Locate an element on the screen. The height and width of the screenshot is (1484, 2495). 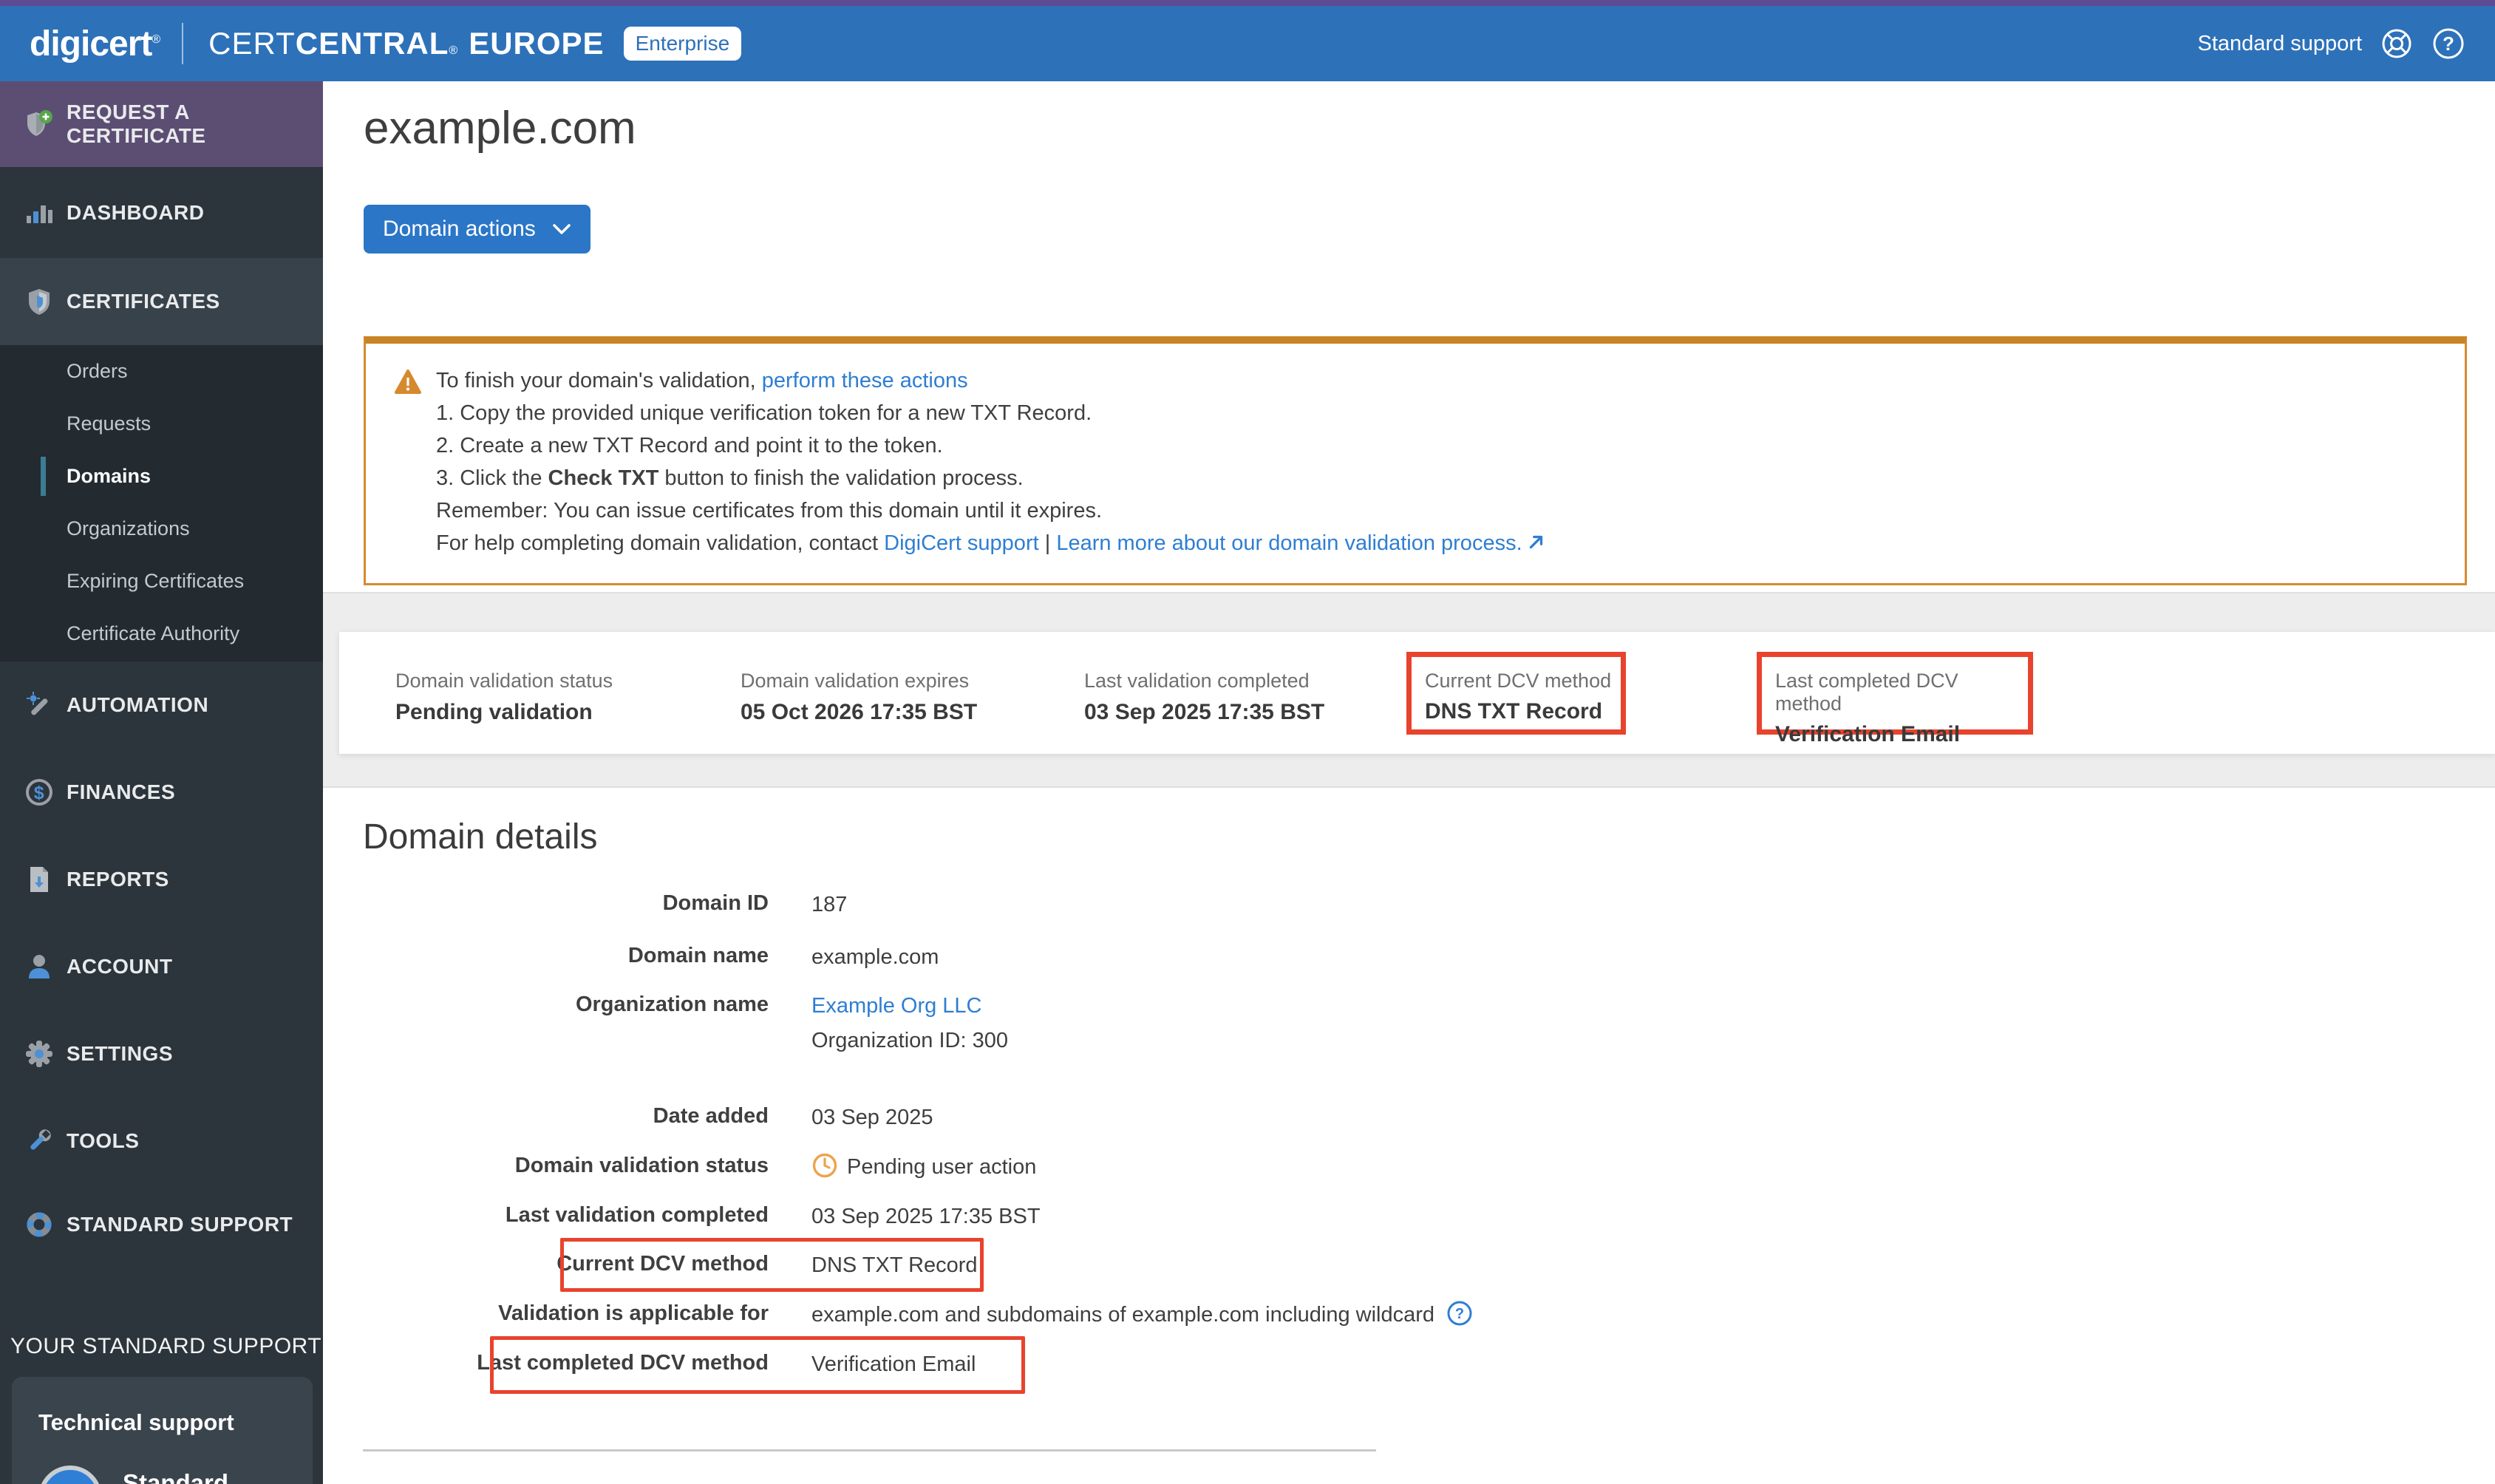
domain-actions-button: Domain actions is located at coordinates (477, 229).